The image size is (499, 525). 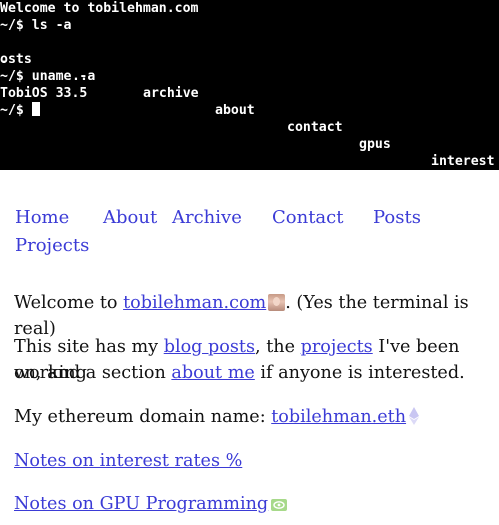 I want to click on nav-home: Home, so click(x=42, y=218).